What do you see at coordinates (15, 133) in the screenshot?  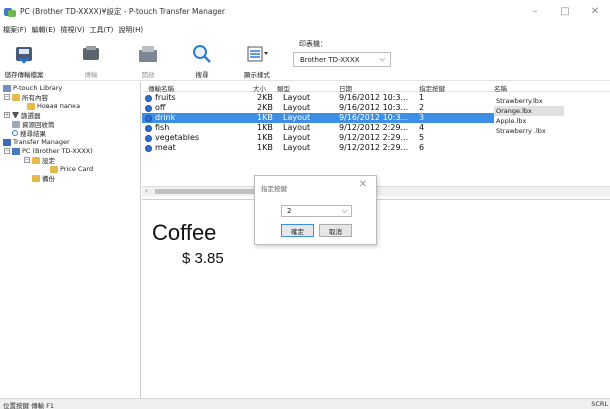 I see `search-icon` at bounding box center [15, 133].